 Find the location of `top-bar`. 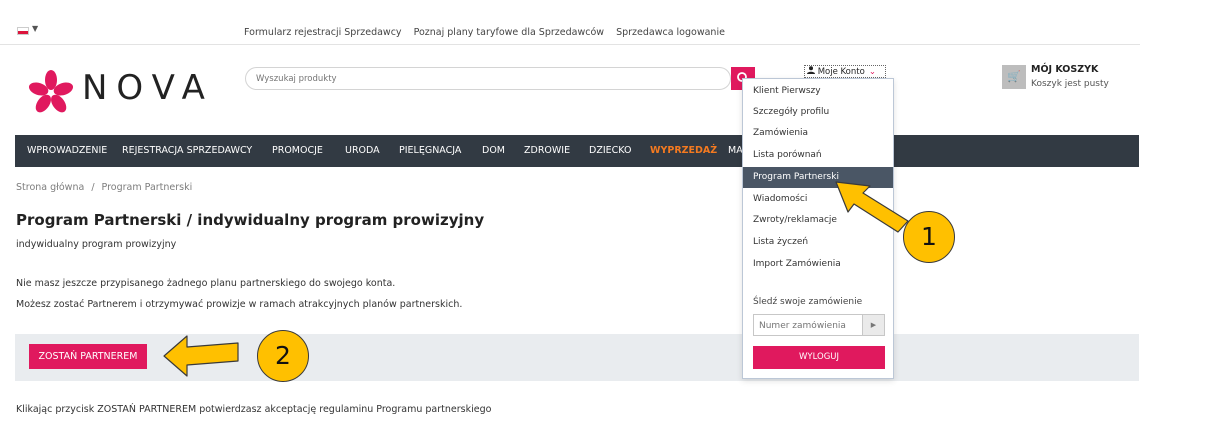

top-bar is located at coordinates (570, 22).